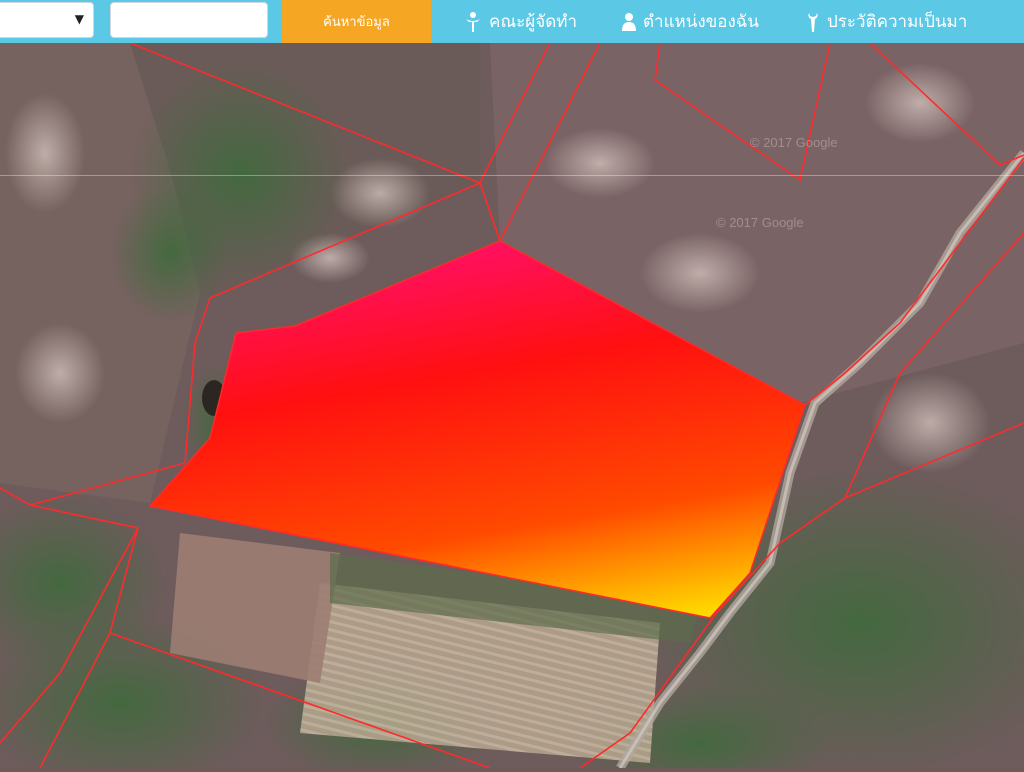 This screenshot has width=1024, height=772. I want to click on nav-history: ประวัติความเป็นมา, so click(886, 21).